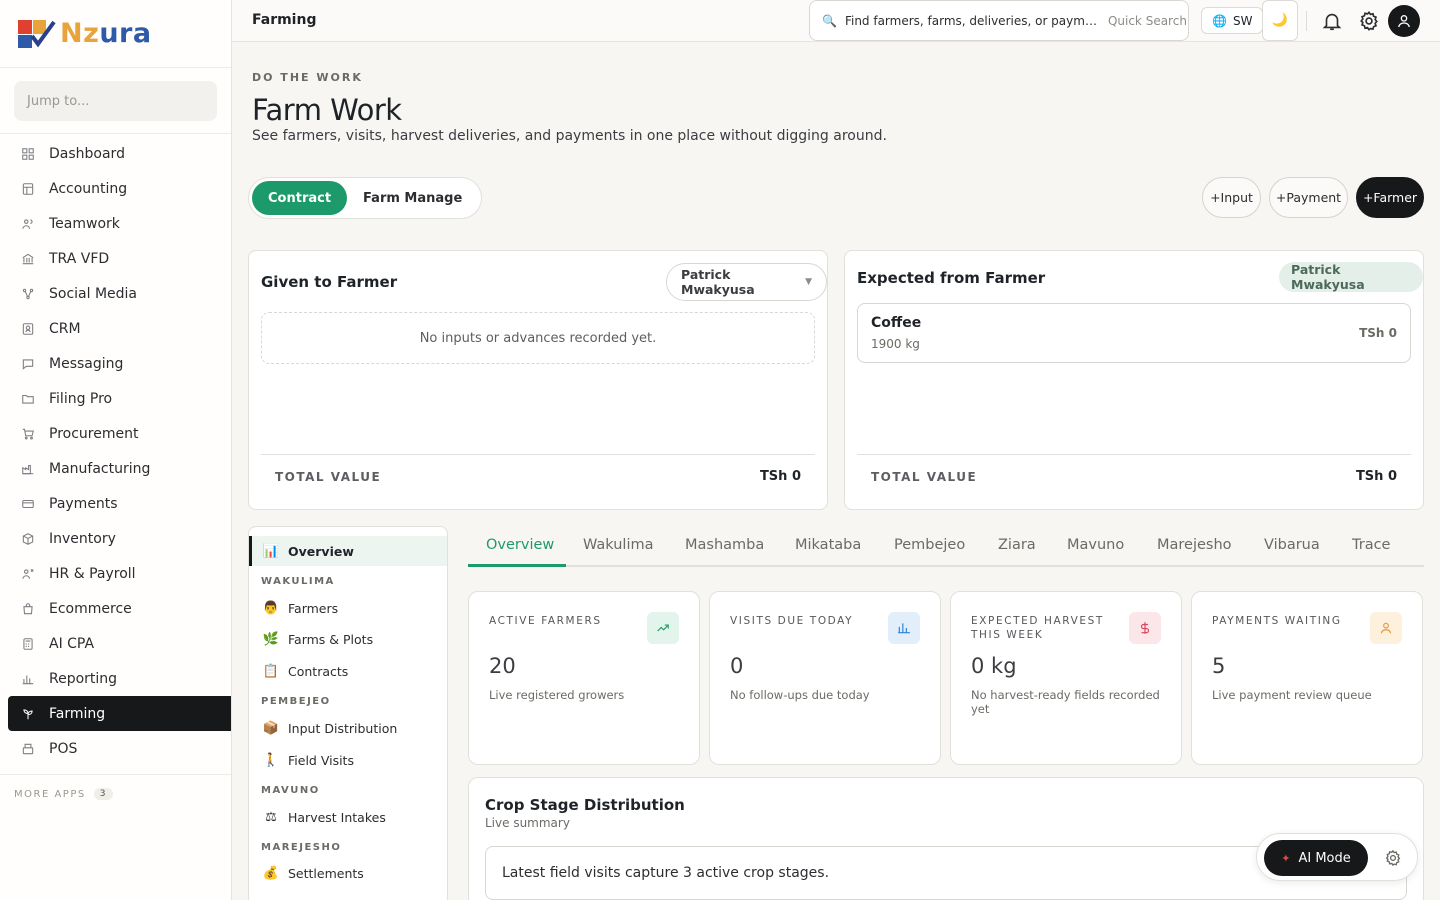 This screenshot has width=1440, height=900. I want to click on sparkle-icon: ✦, so click(1286, 858).